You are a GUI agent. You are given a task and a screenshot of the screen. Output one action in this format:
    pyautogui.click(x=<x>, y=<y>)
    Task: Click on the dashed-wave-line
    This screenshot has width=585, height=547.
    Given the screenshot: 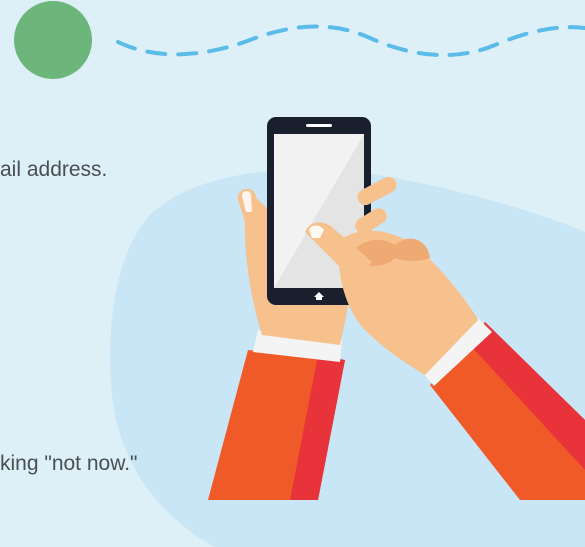 What is the action you would take?
    pyautogui.click(x=350, y=41)
    